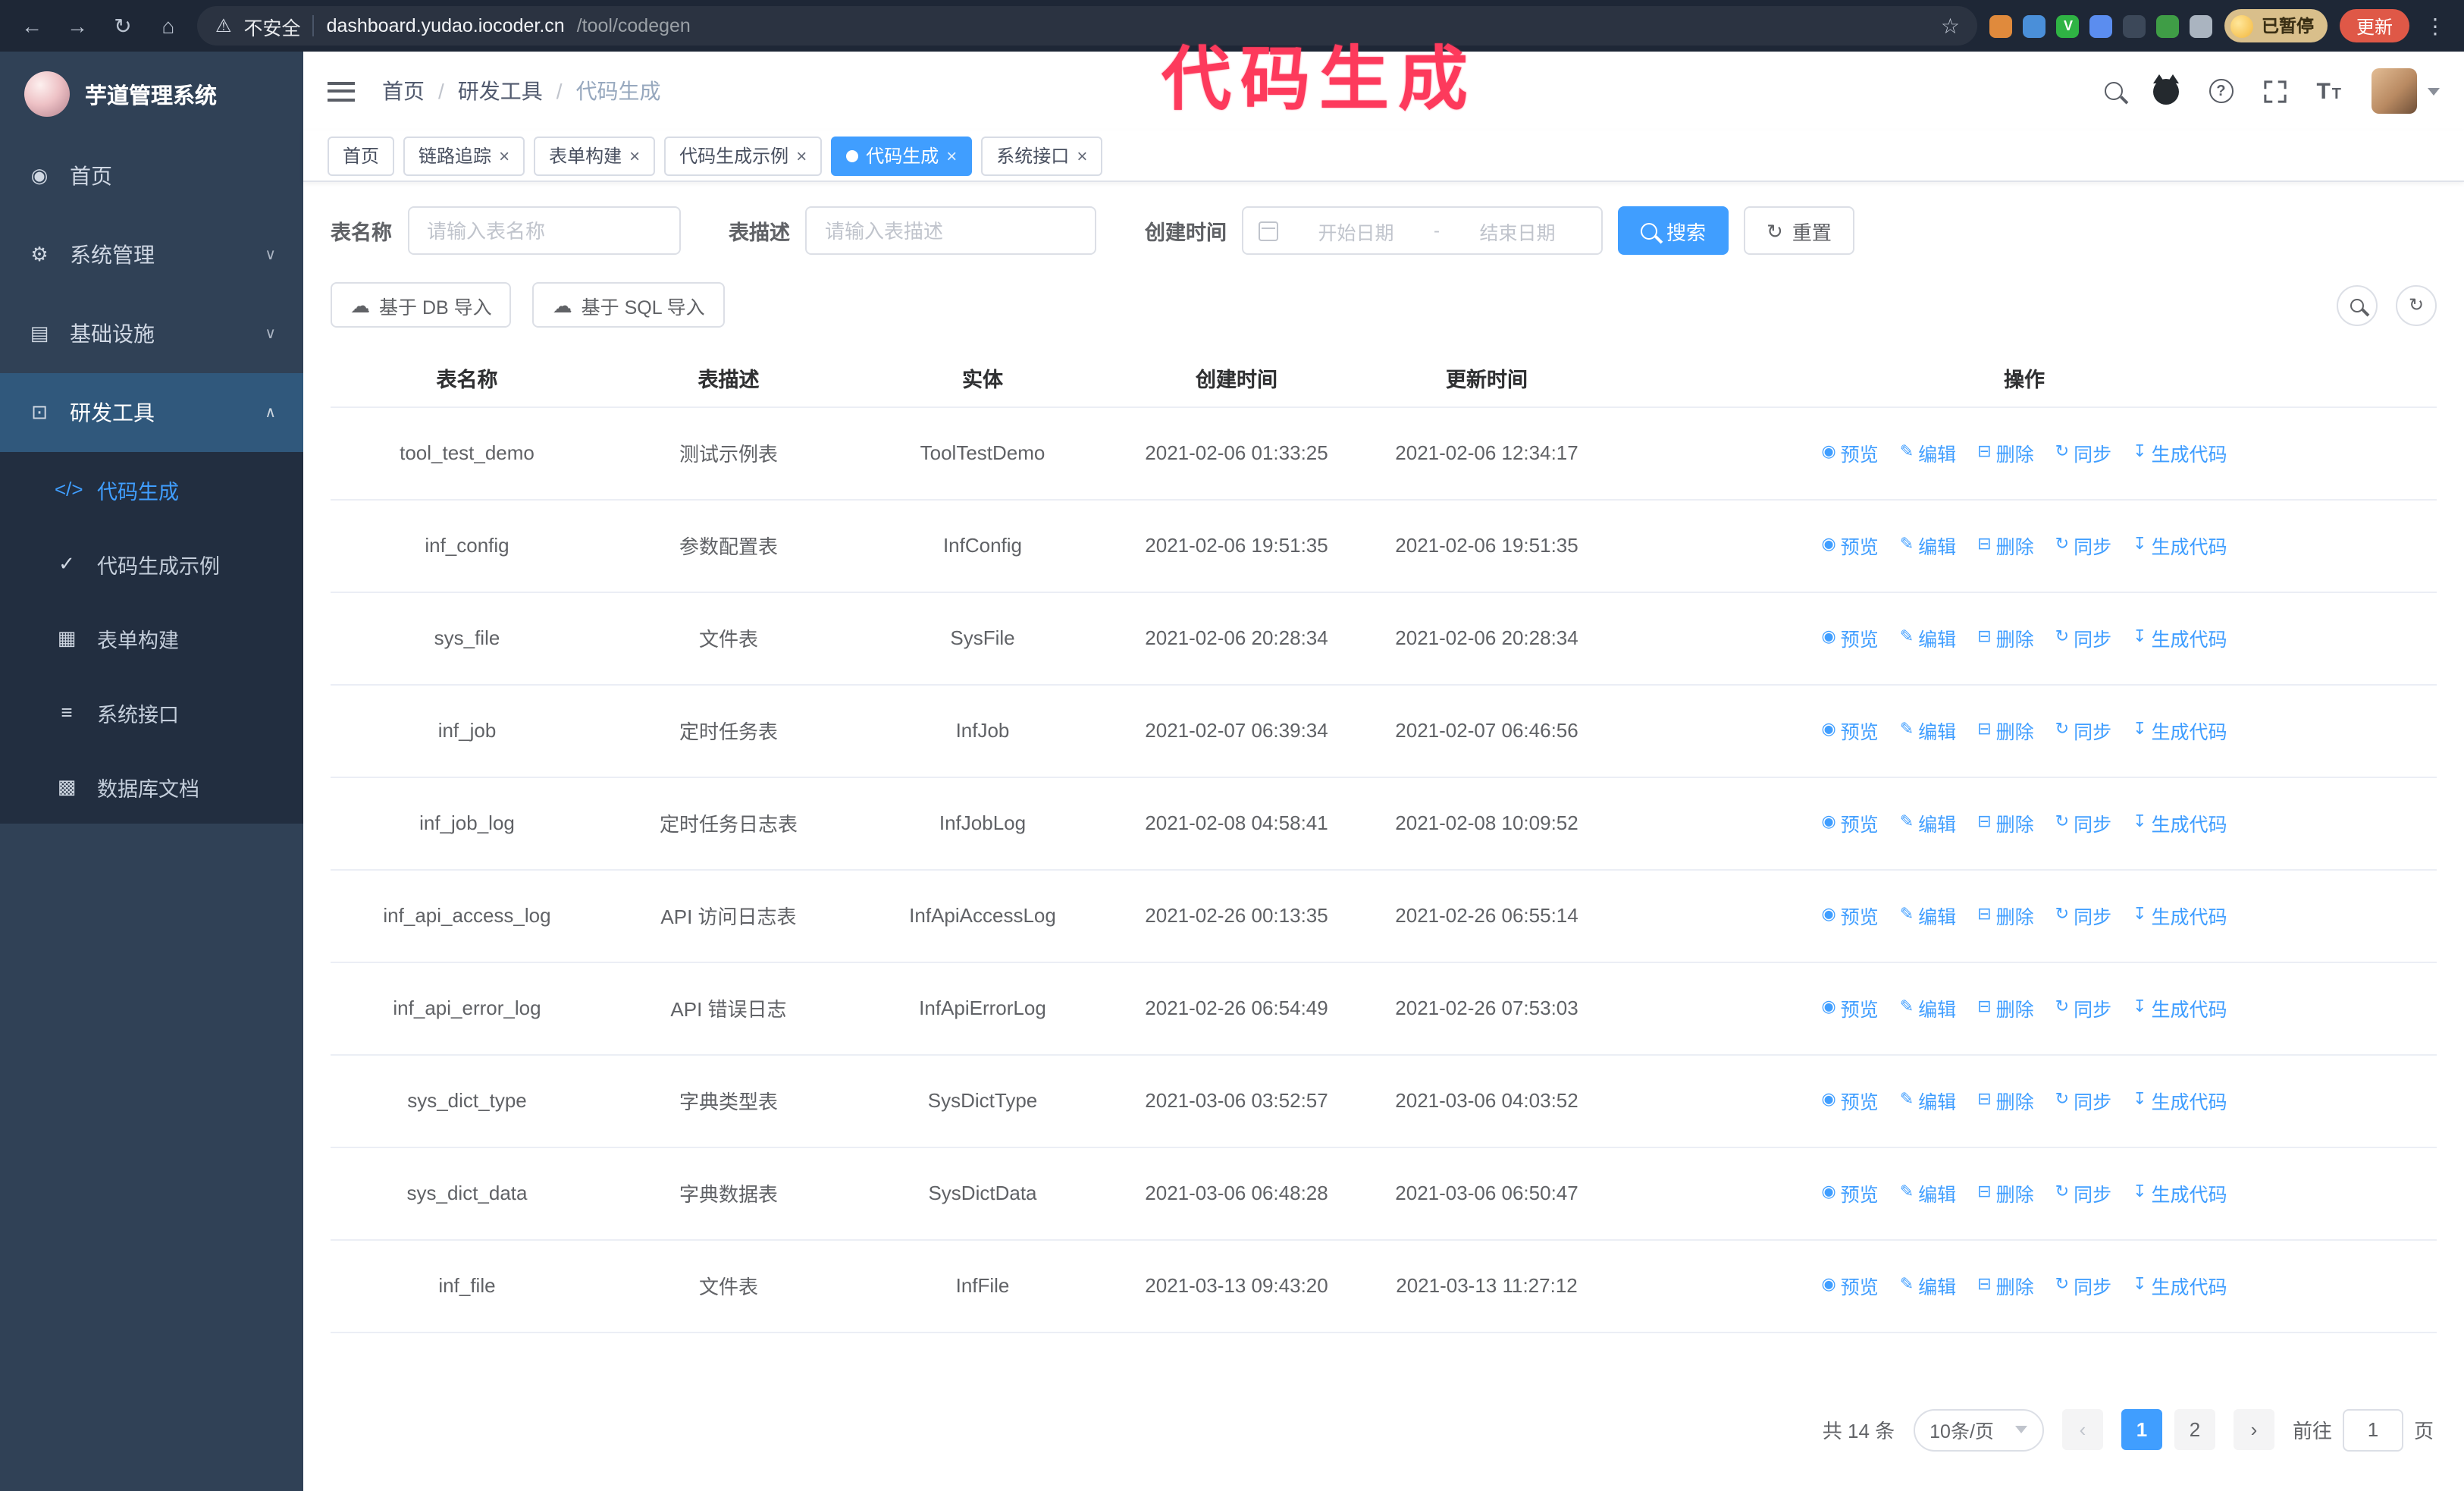  I want to click on start-date-placeholder: 开始日期, so click(1356, 230).